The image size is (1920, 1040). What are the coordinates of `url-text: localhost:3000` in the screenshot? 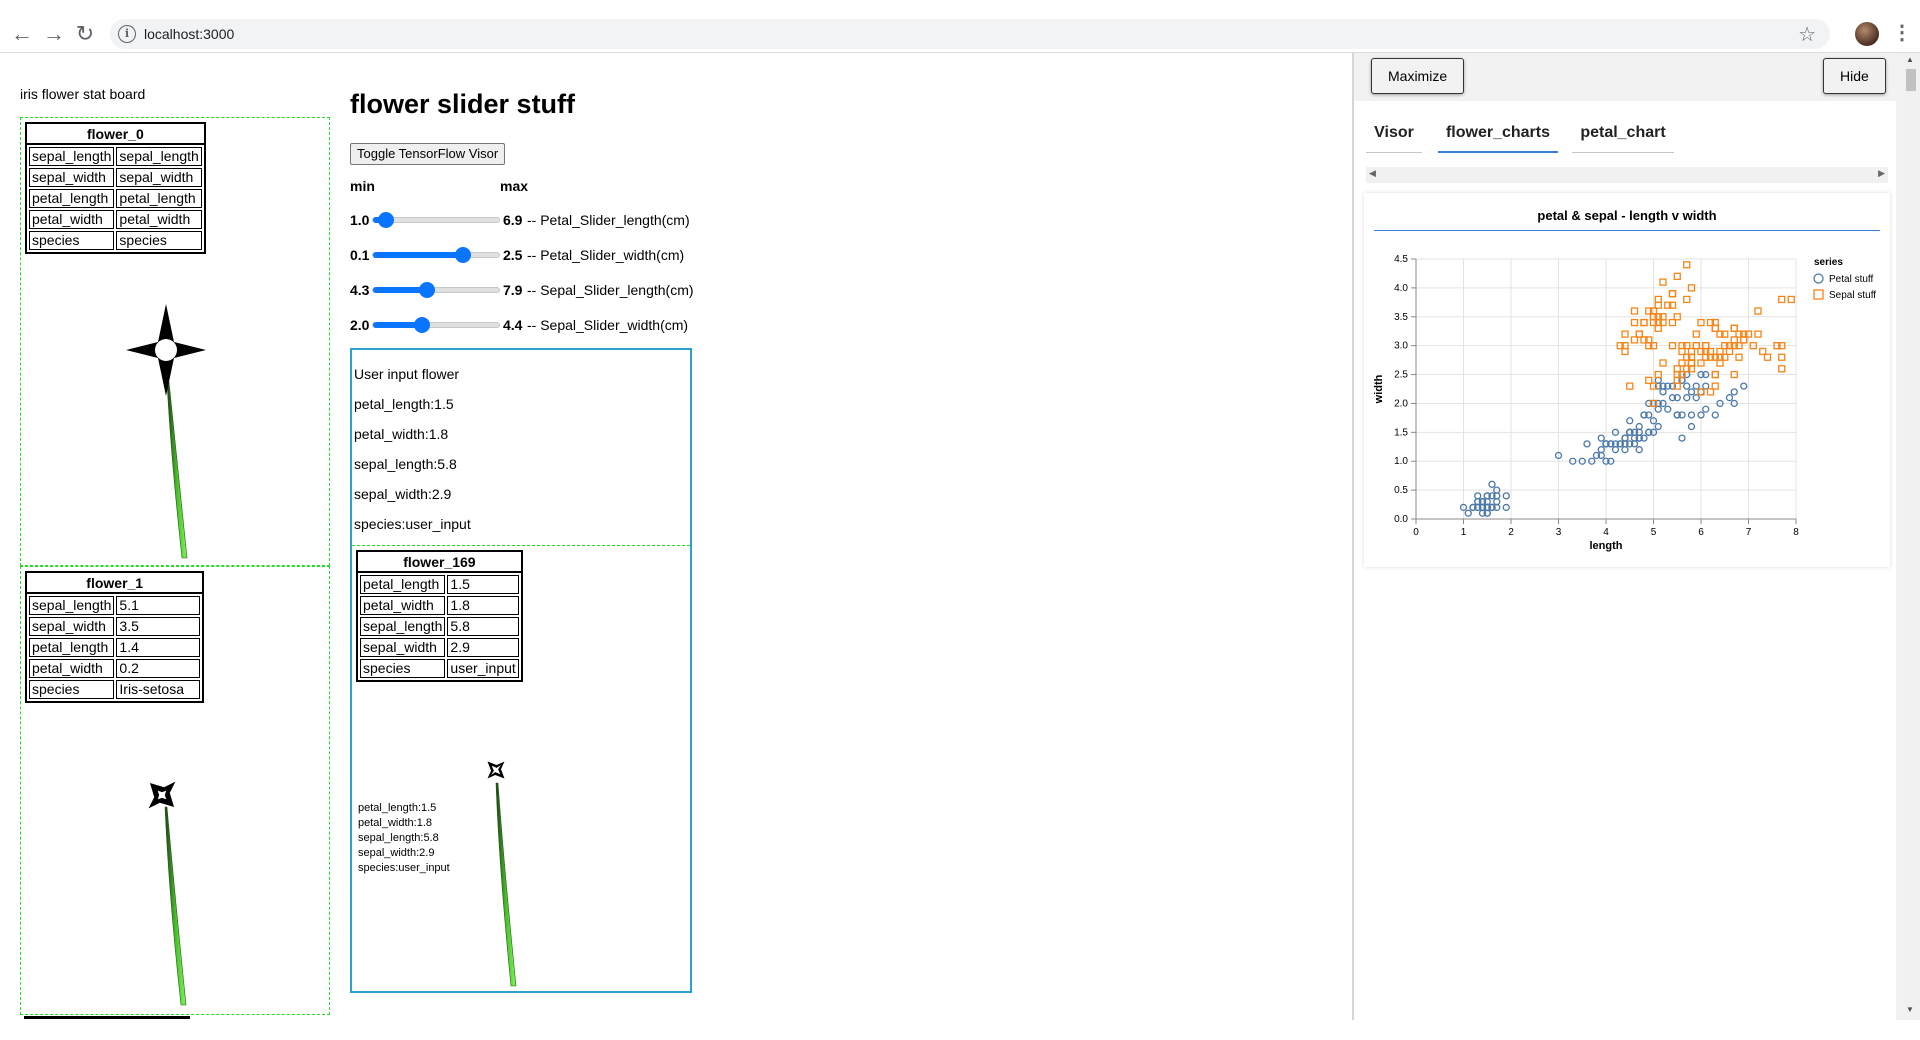 It's located at (189, 34).